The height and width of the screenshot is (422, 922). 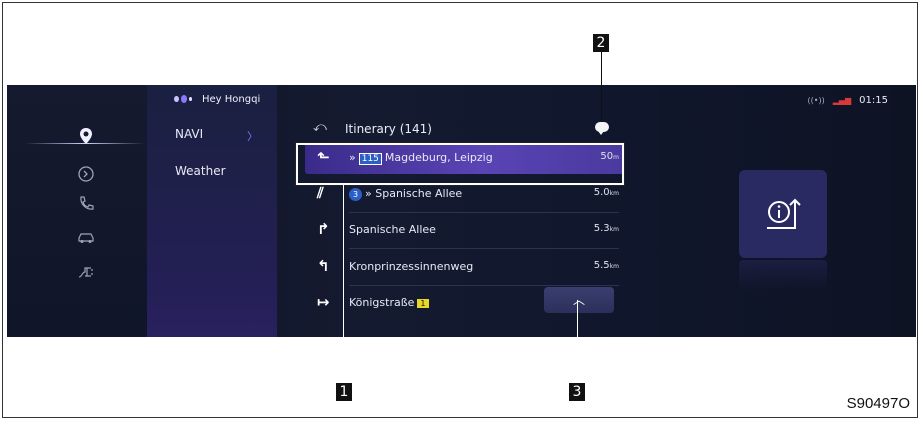 What do you see at coordinates (389, 302) in the screenshot?
I see `row-label: Königstraße 1` at bounding box center [389, 302].